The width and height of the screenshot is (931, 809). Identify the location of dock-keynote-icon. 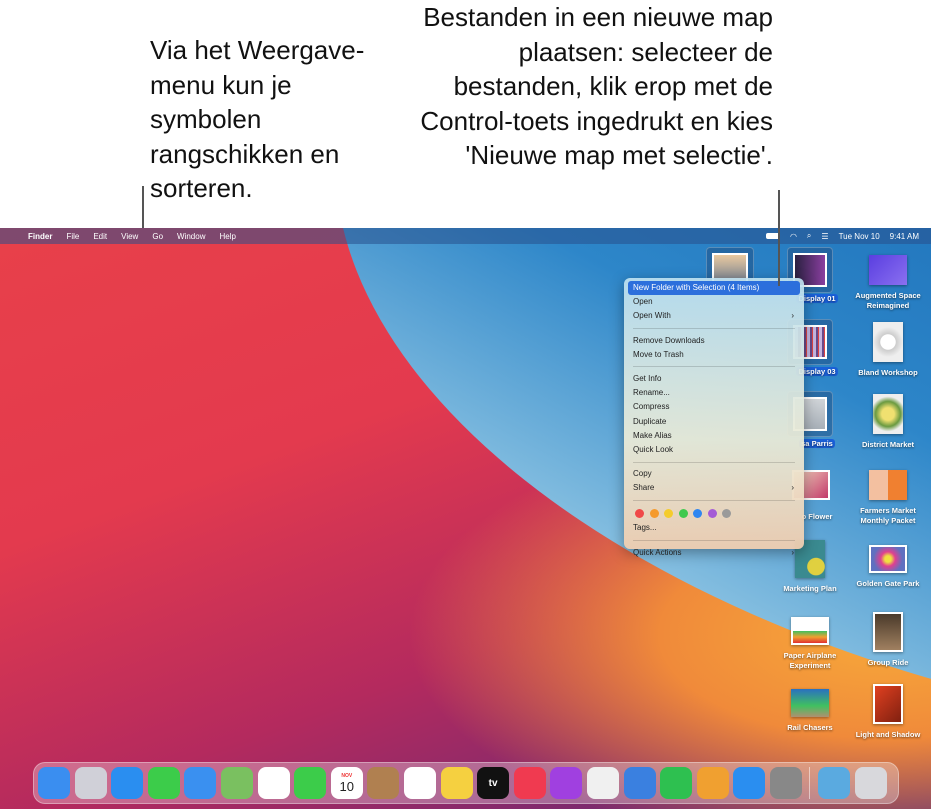
(639, 783).